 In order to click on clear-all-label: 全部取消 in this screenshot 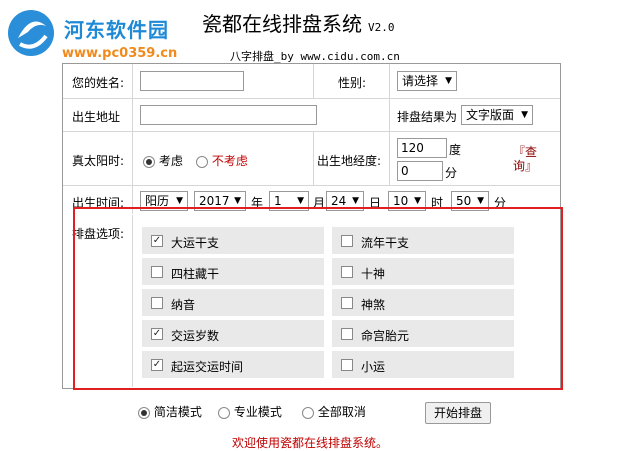, I will do `click(341, 412)`.